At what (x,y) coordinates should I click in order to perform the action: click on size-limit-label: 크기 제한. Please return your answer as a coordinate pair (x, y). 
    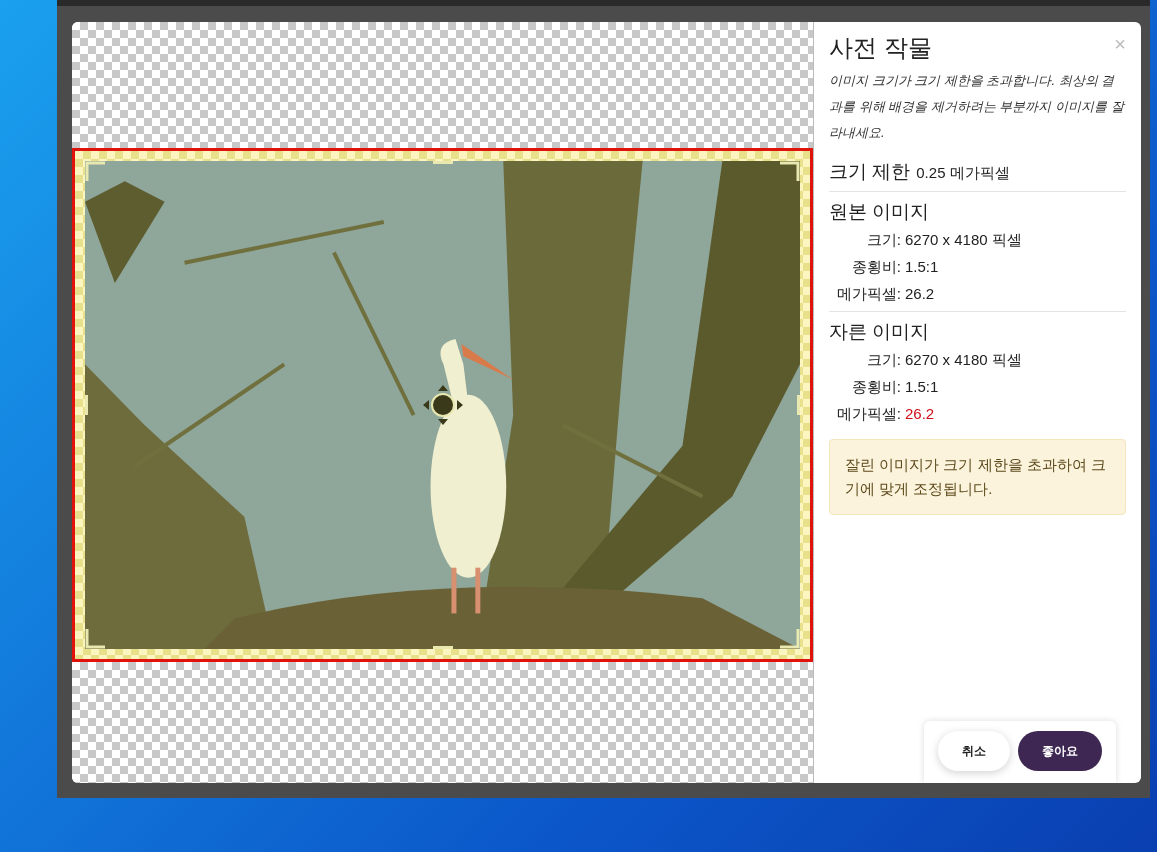
    Looking at the image, I should click on (870, 172).